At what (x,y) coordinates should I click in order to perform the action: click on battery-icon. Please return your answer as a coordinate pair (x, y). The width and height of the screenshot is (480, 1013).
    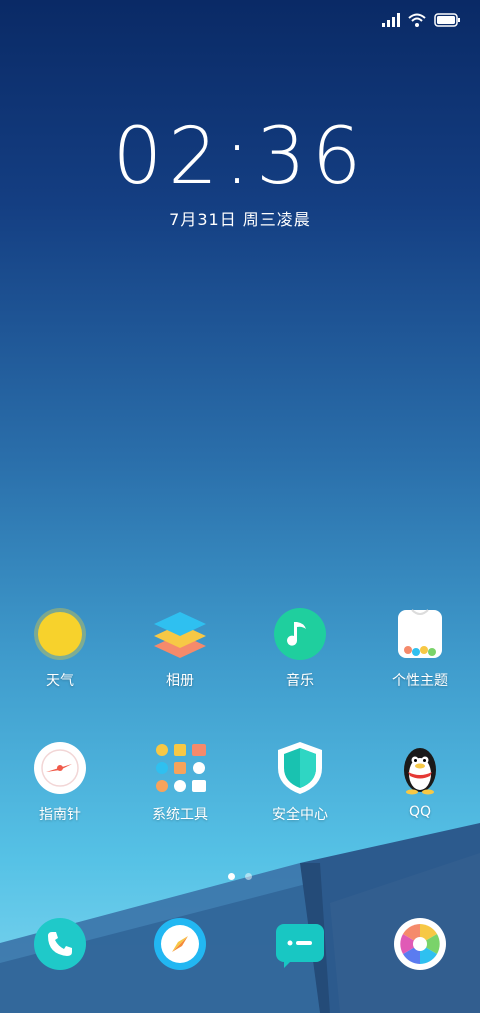
    Looking at the image, I should click on (447, 20).